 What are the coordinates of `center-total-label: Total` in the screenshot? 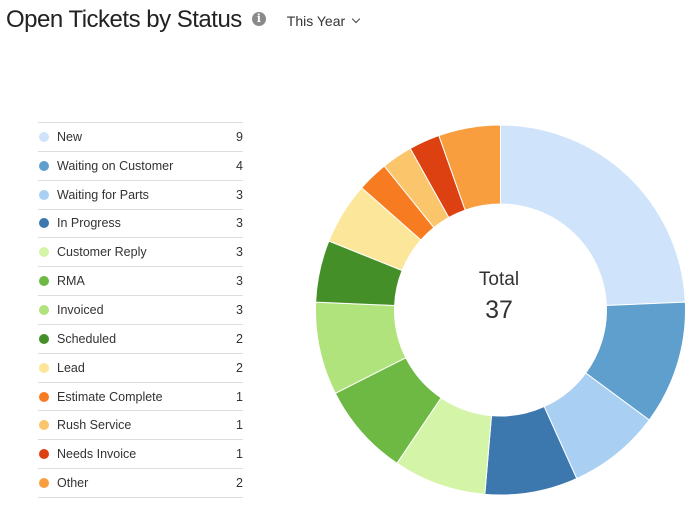 It's located at (499, 279).